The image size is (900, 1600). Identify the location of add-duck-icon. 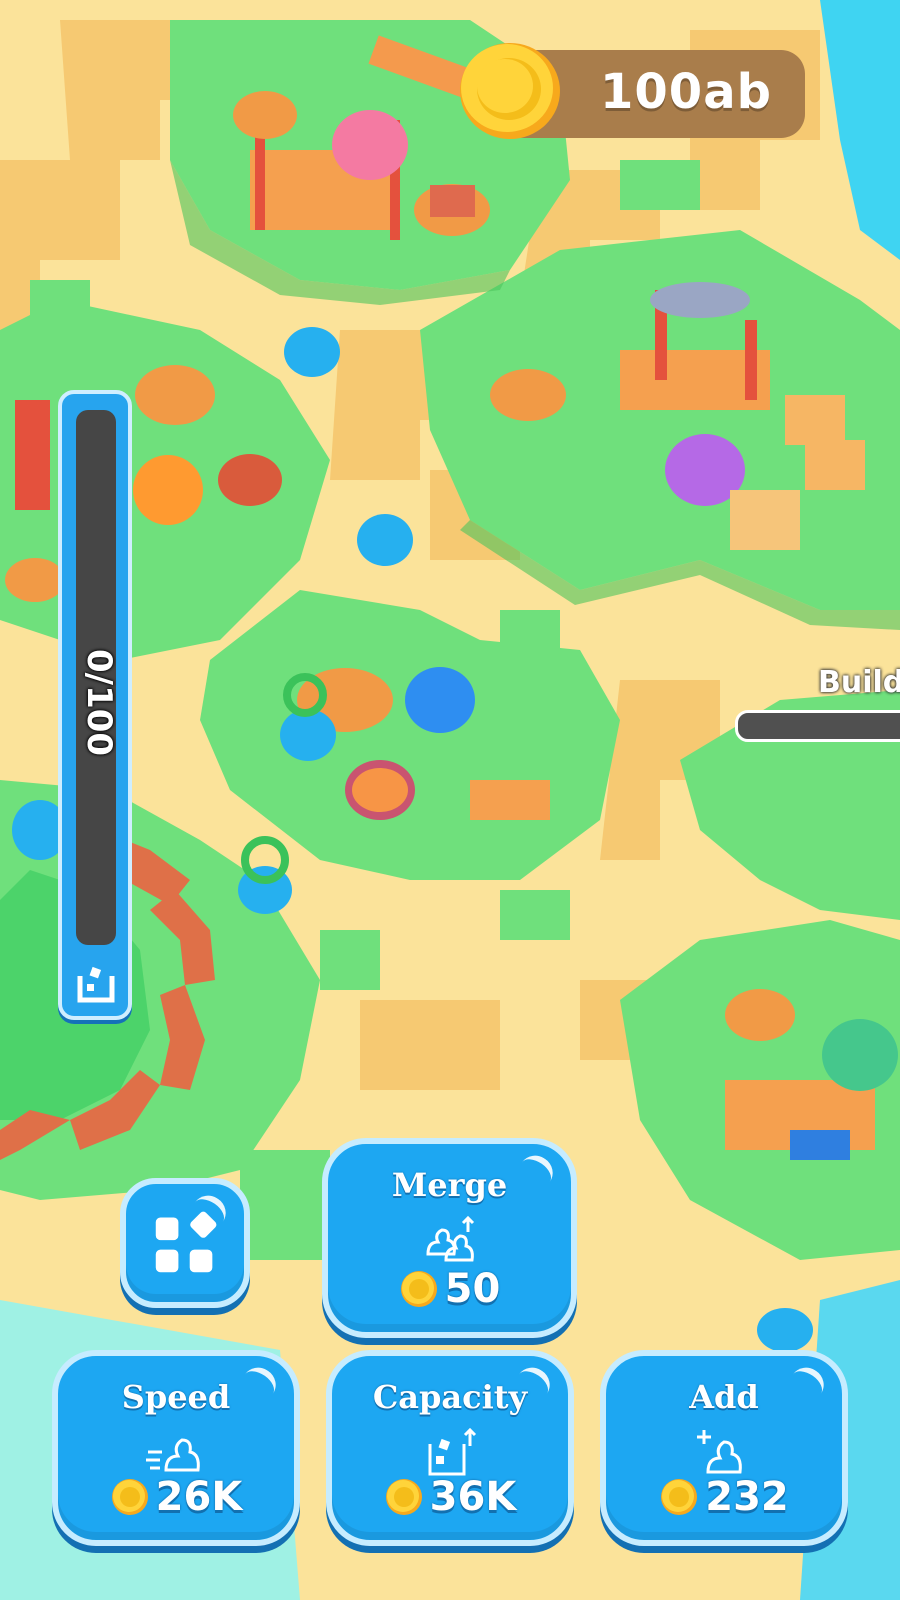
(719, 1452).